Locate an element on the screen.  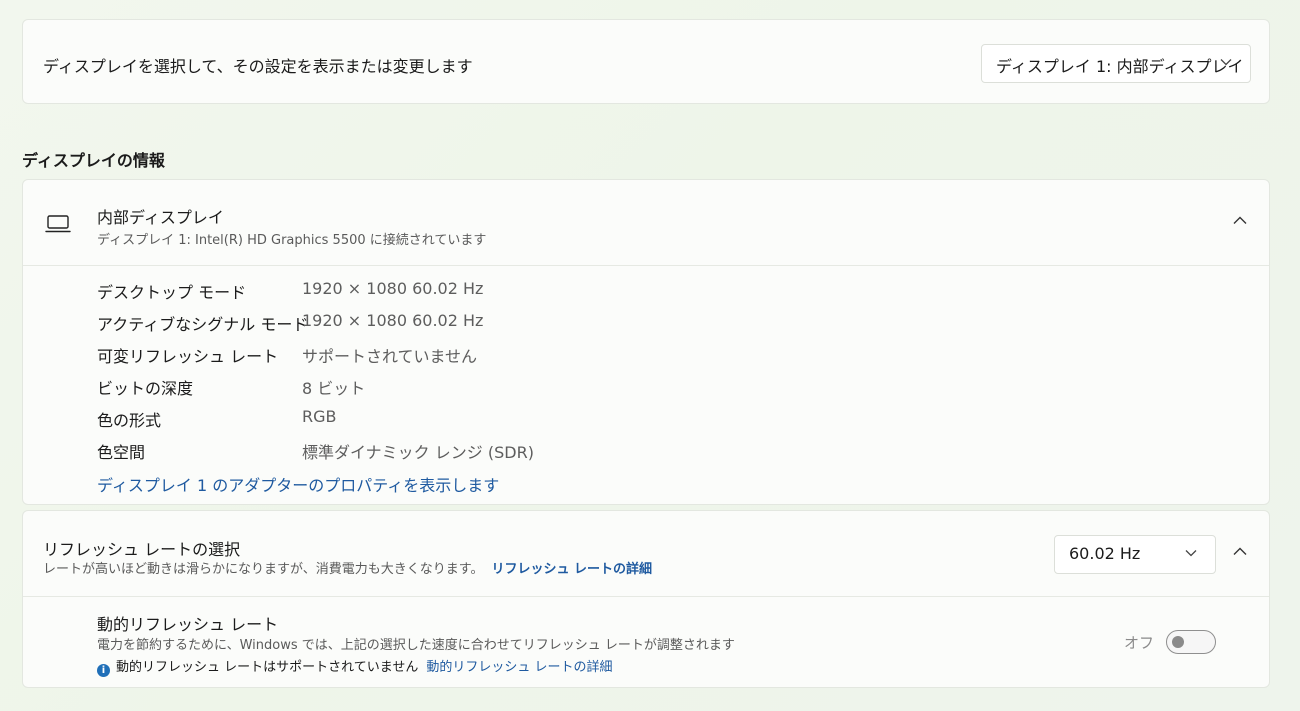
display-dropdown: ディスプレイ 1: 内部ディスプレイ is located at coordinates (1116, 63).